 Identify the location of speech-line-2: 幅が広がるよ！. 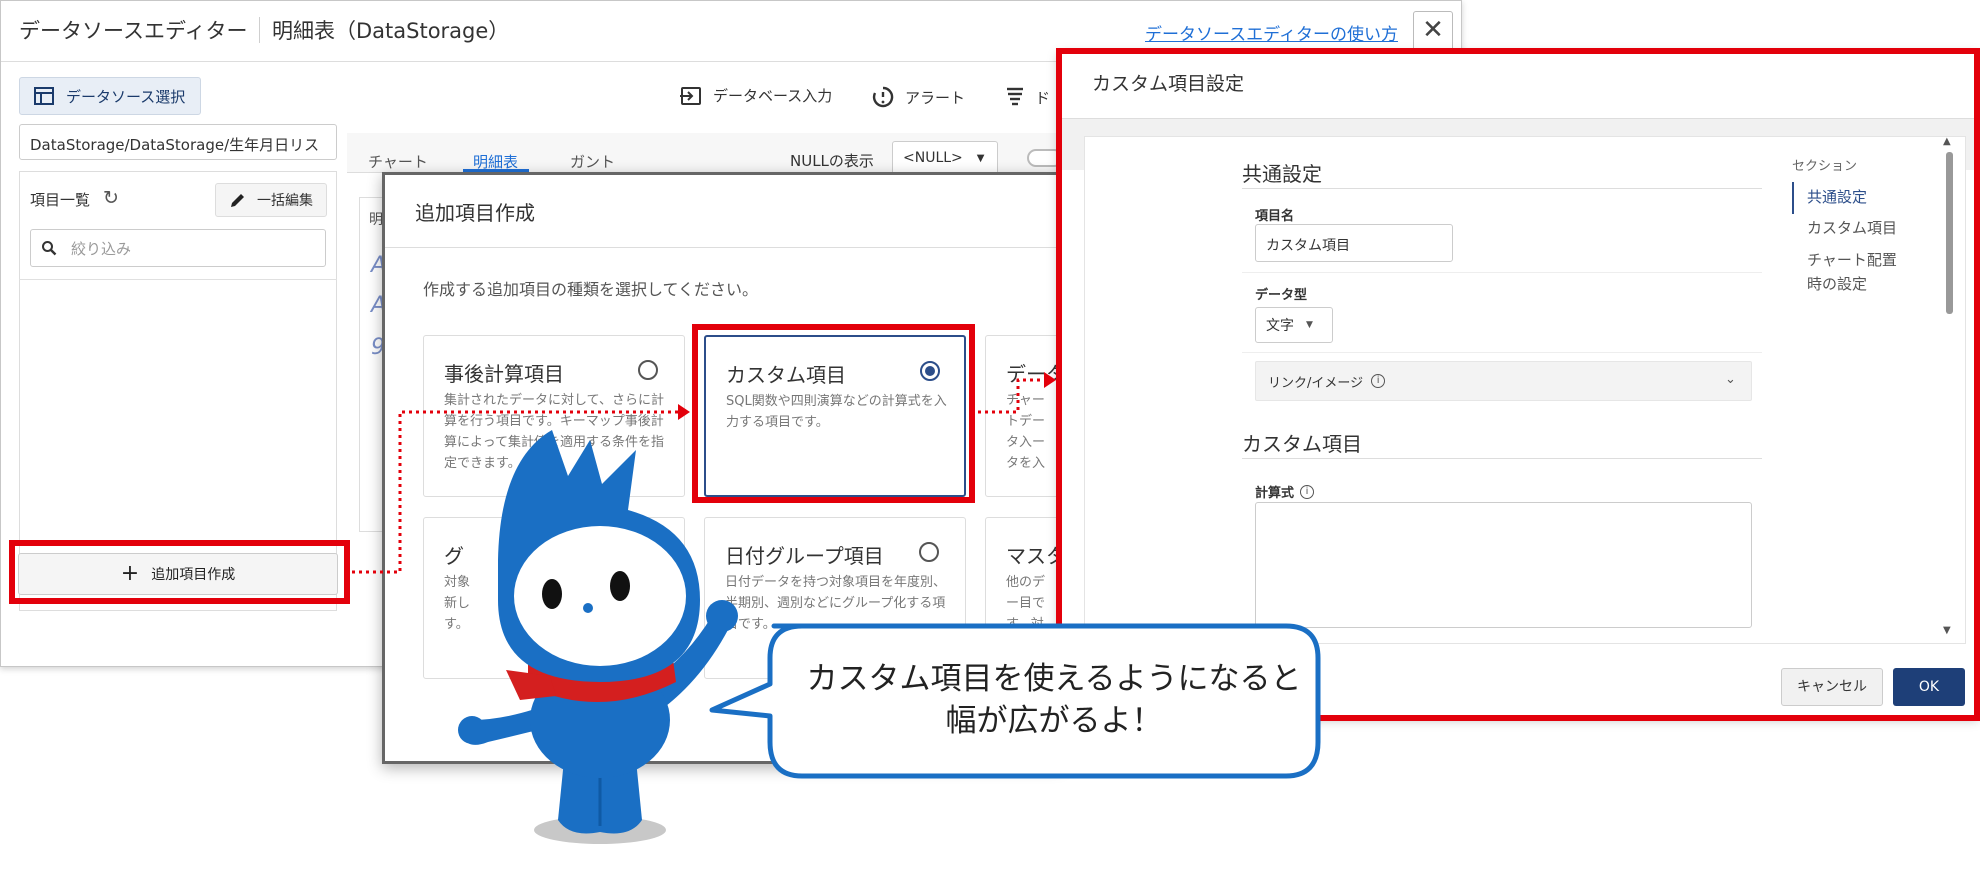
(1054, 721).